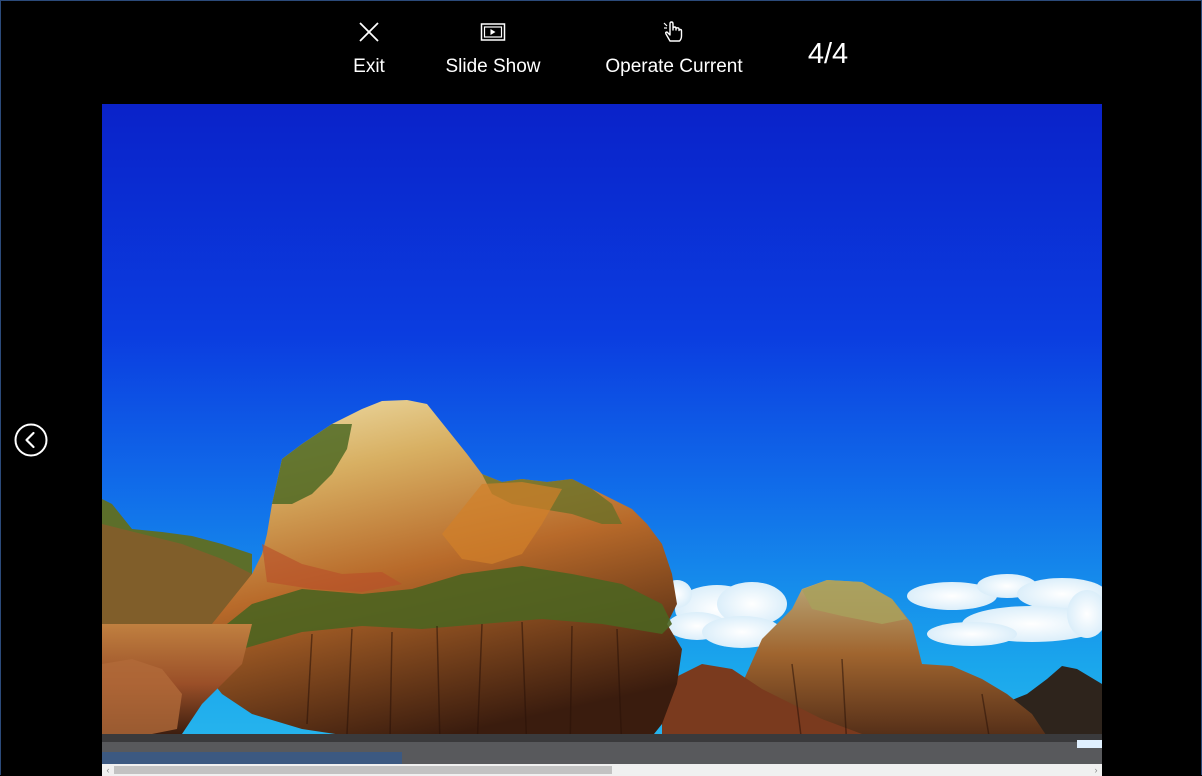  Describe the element at coordinates (674, 66) in the screenshot. I see `operate-current-label: Operate Current` at that location.